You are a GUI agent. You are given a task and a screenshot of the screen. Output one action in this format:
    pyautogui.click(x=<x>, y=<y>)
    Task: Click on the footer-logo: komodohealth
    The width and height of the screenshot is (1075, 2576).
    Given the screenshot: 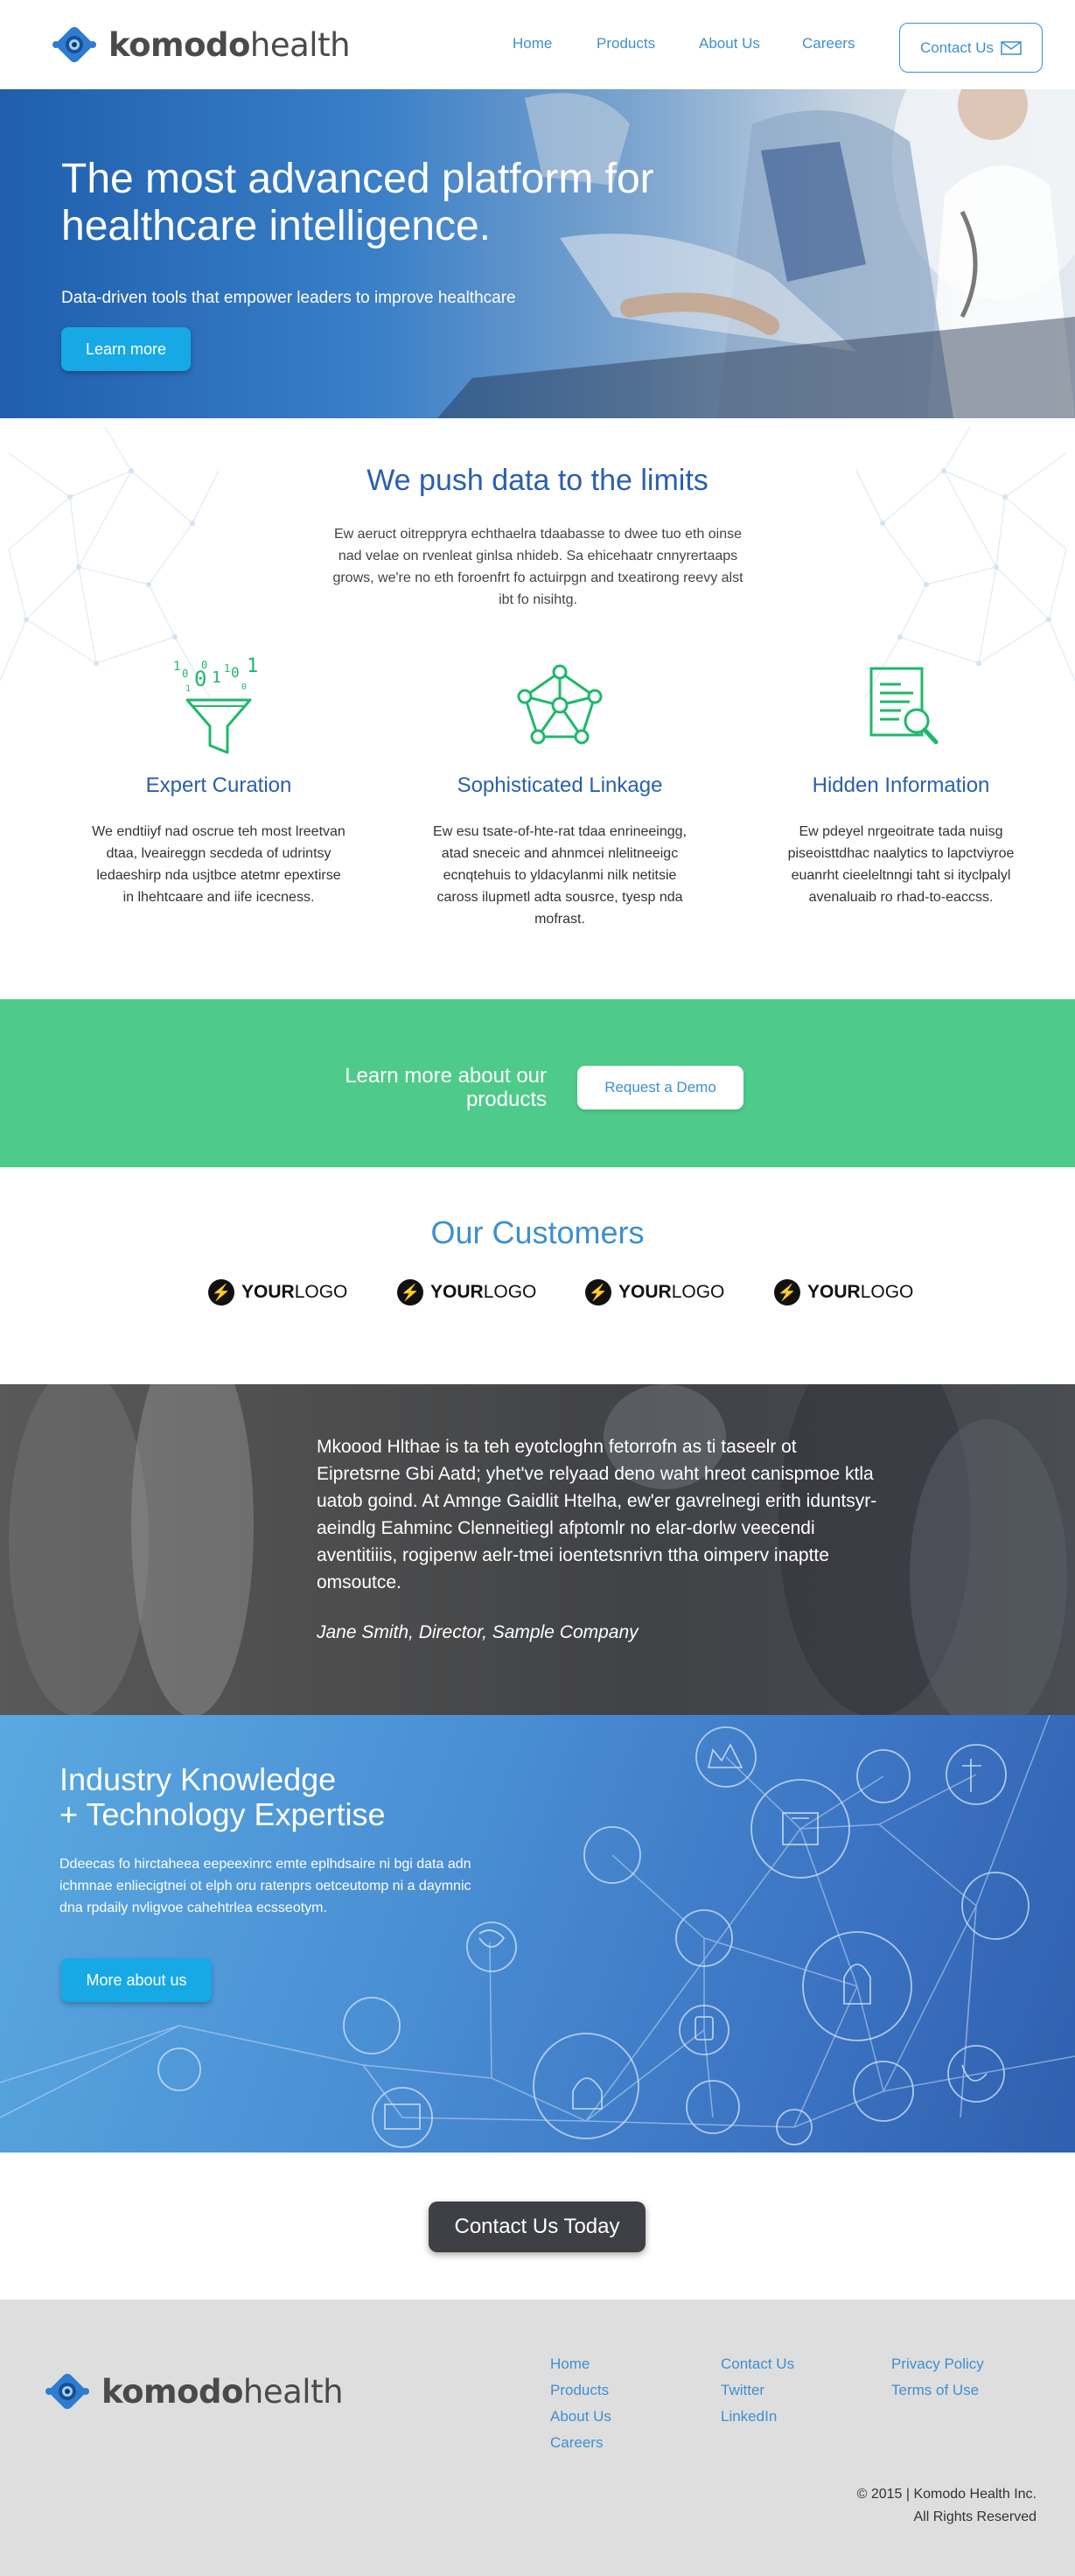 What is the action you would take?
    pyautogui.click(x=193, y=2391)
    